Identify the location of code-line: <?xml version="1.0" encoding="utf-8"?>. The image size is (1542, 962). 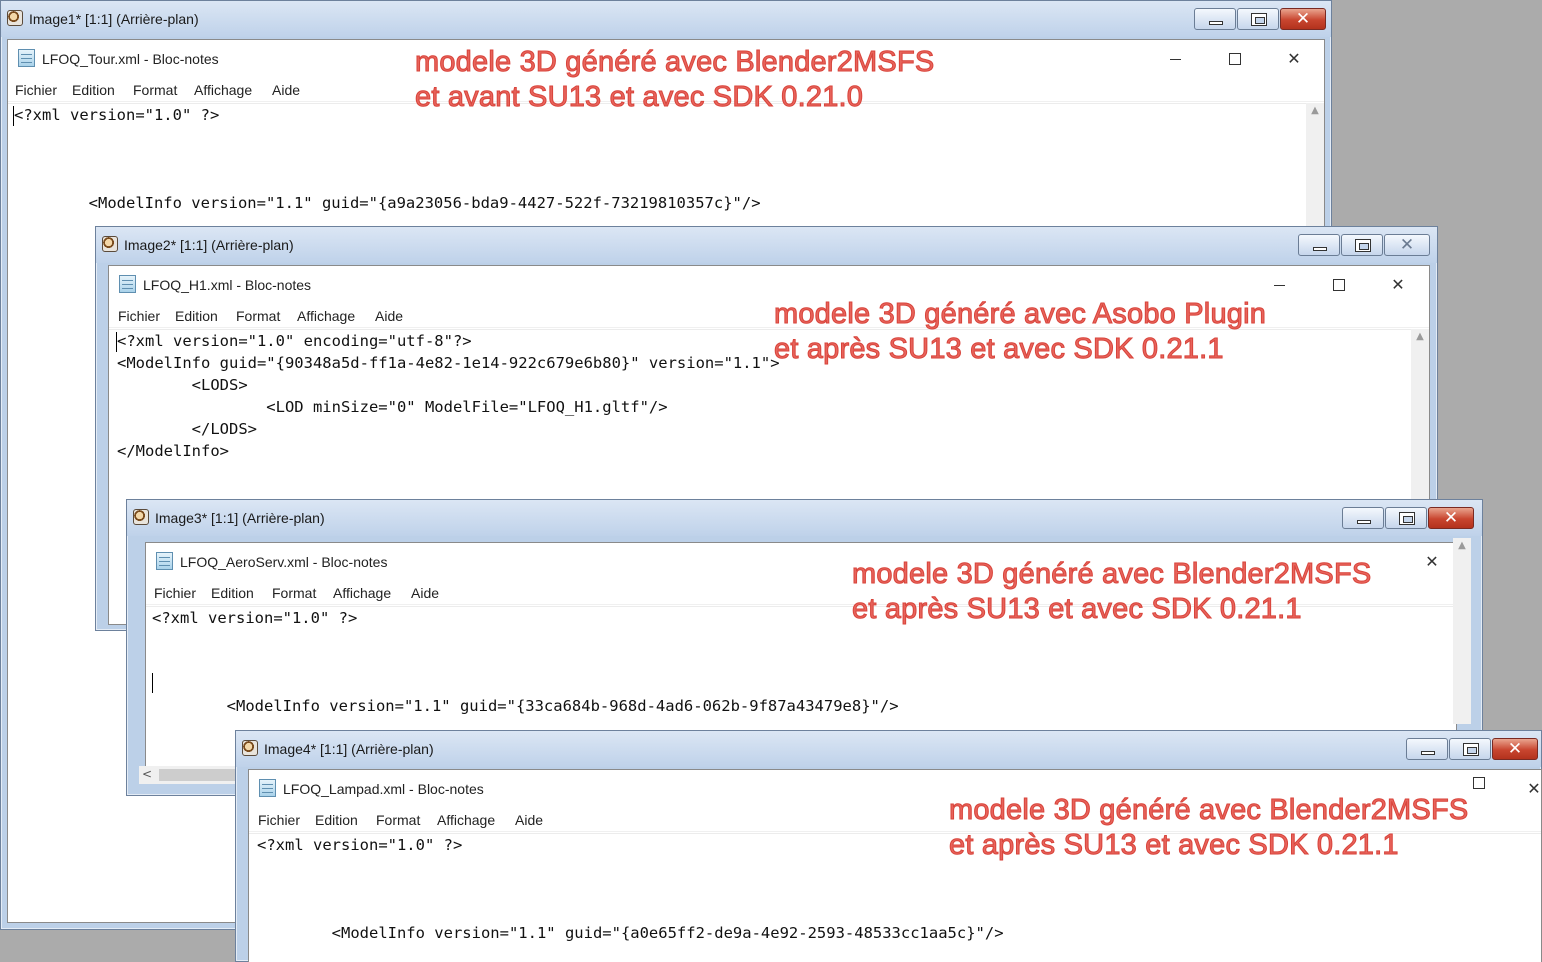
(294, 341).